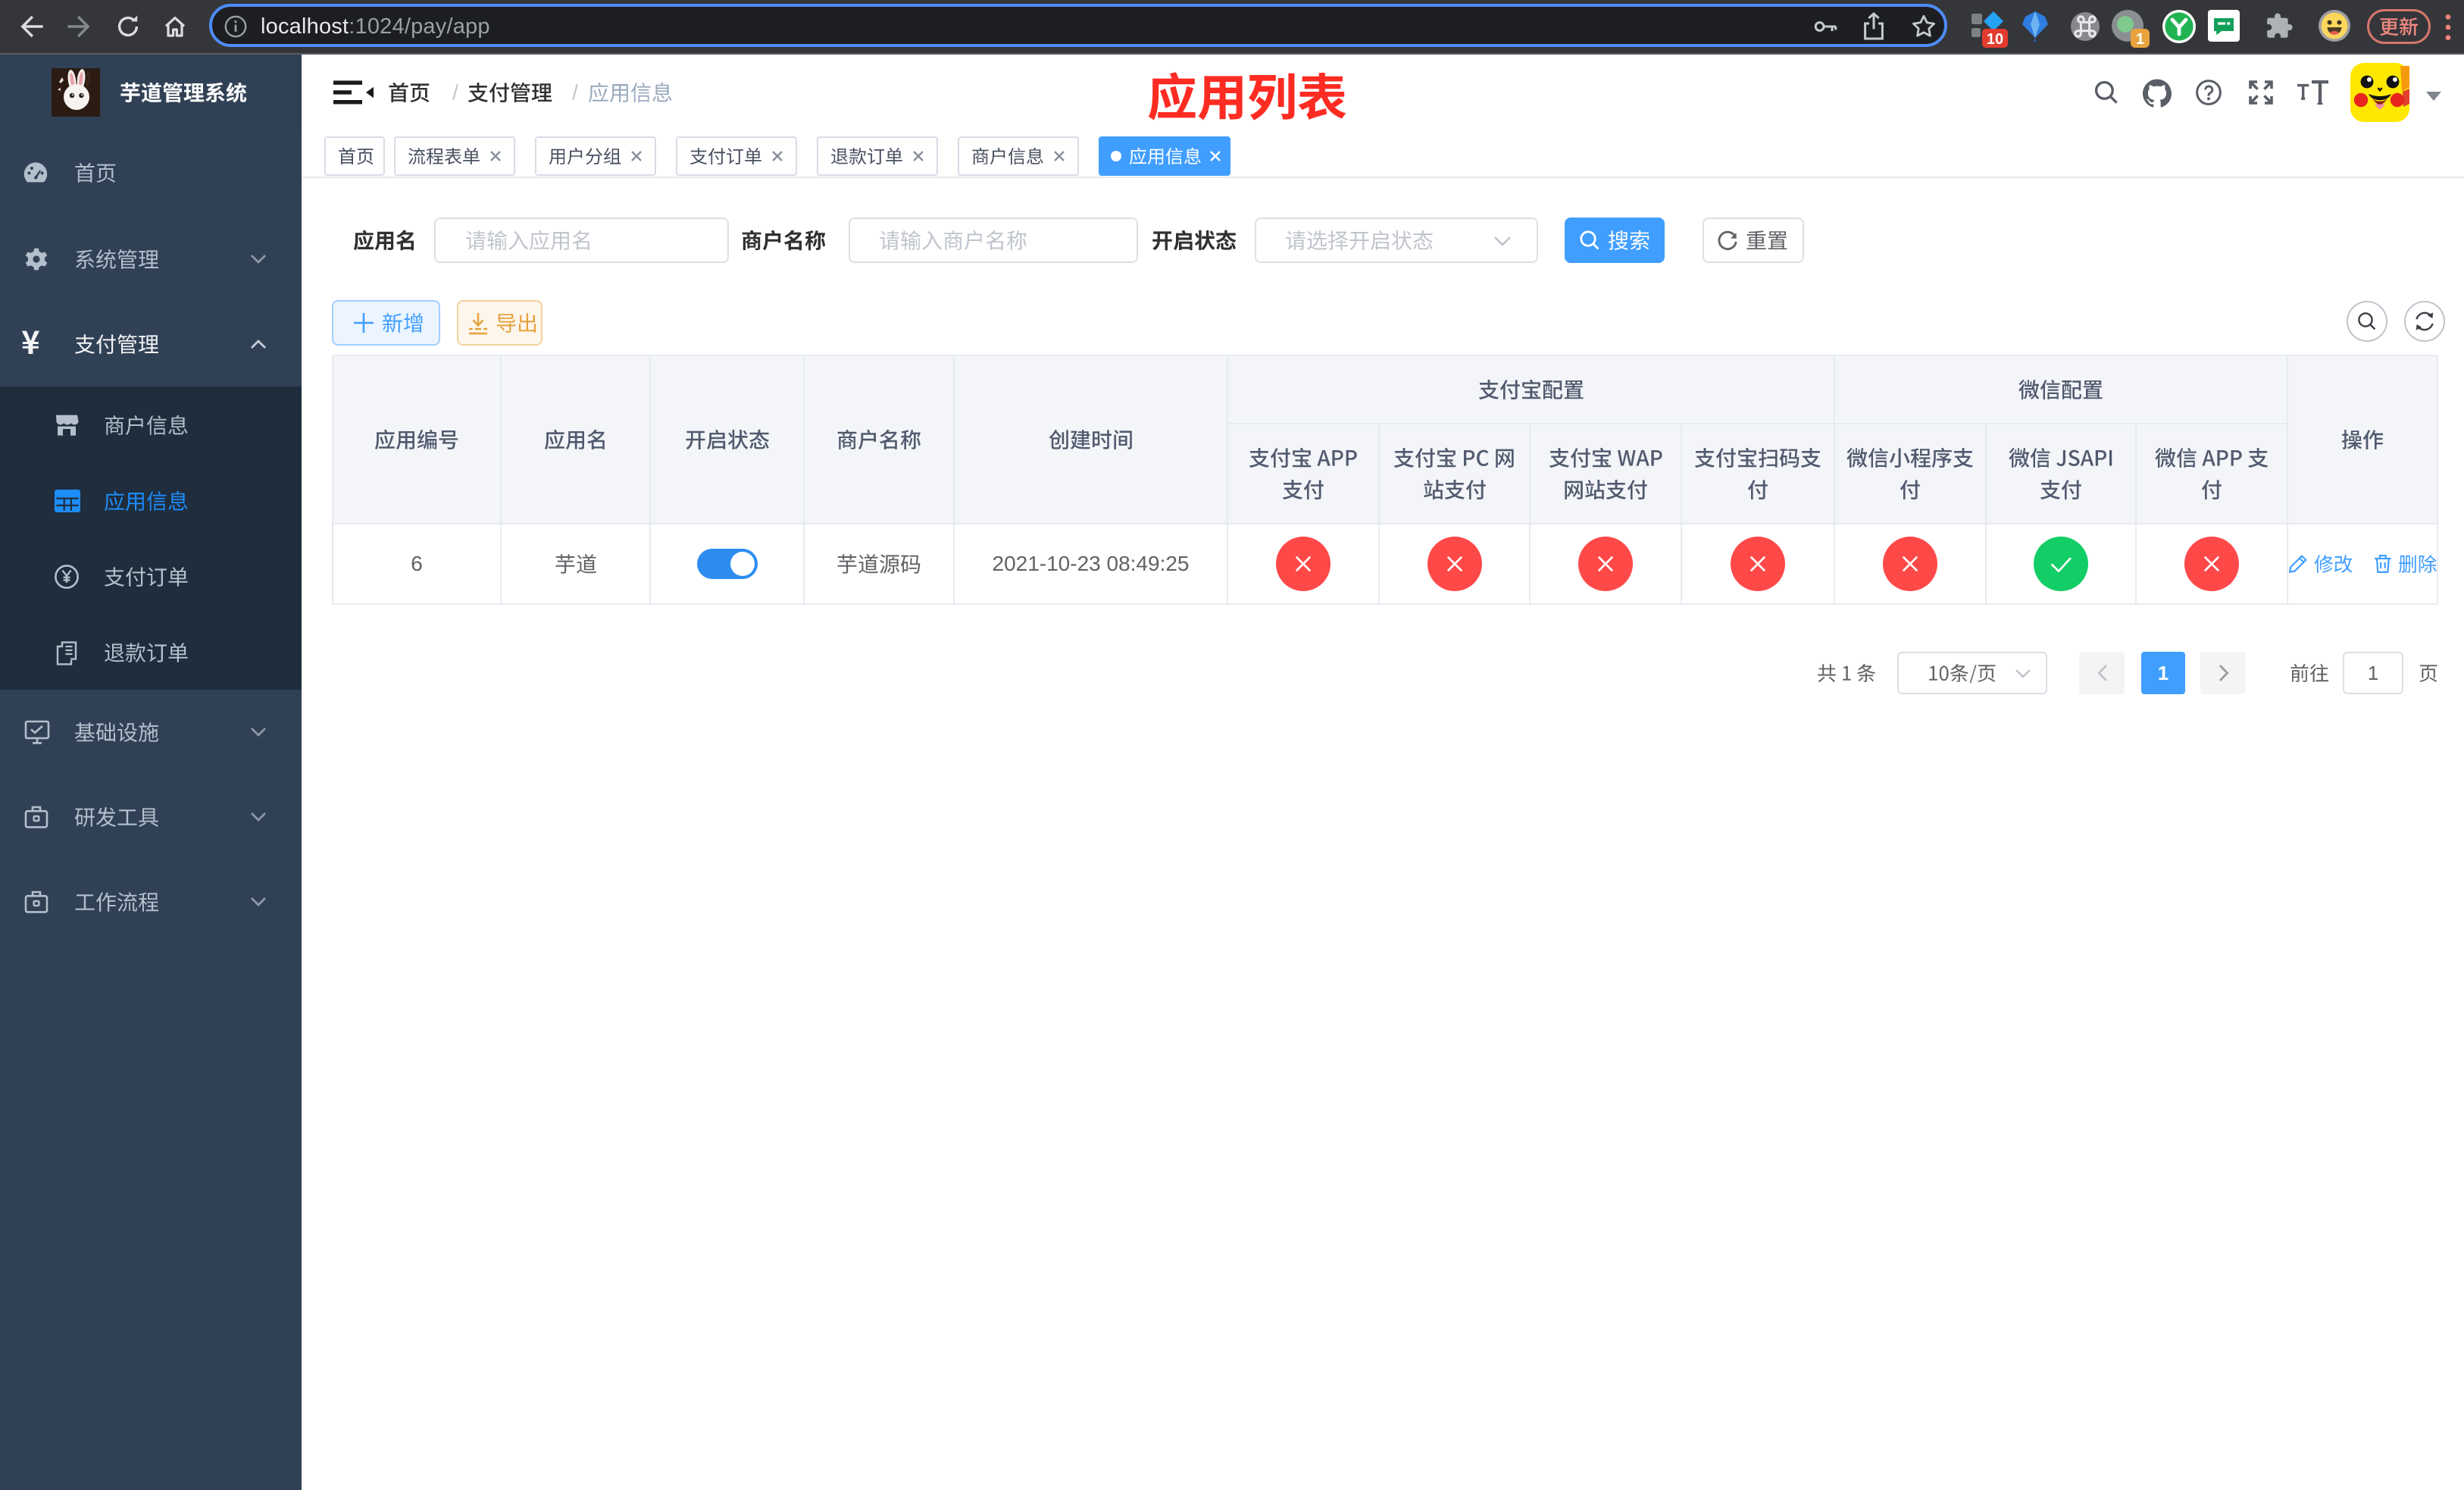  What do you see at coordinates (1995, 39) in the screenshot?
I see `svg-text: 10` at bounding box center [1995, 39].